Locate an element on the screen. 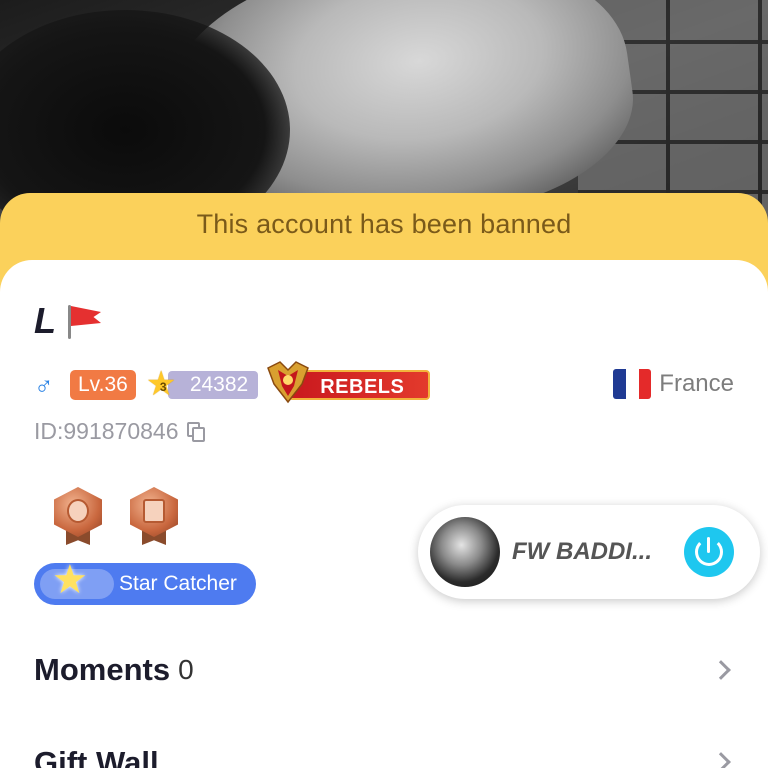 The height and width of the screenshot is (768, 768). country: France is located at coordinates (673, 384).